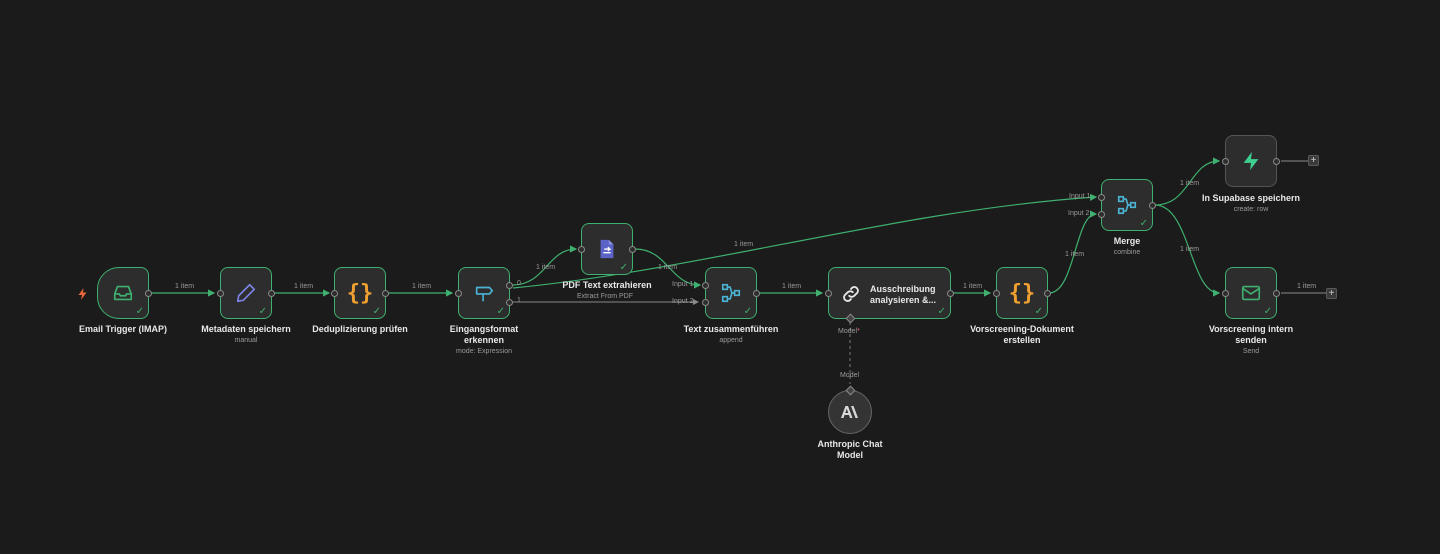 This screenshot has height=554, width=1440. Describe the element at coordinates (849, 331) in the screenshot. I see `model-port-label: Model*` at that location.